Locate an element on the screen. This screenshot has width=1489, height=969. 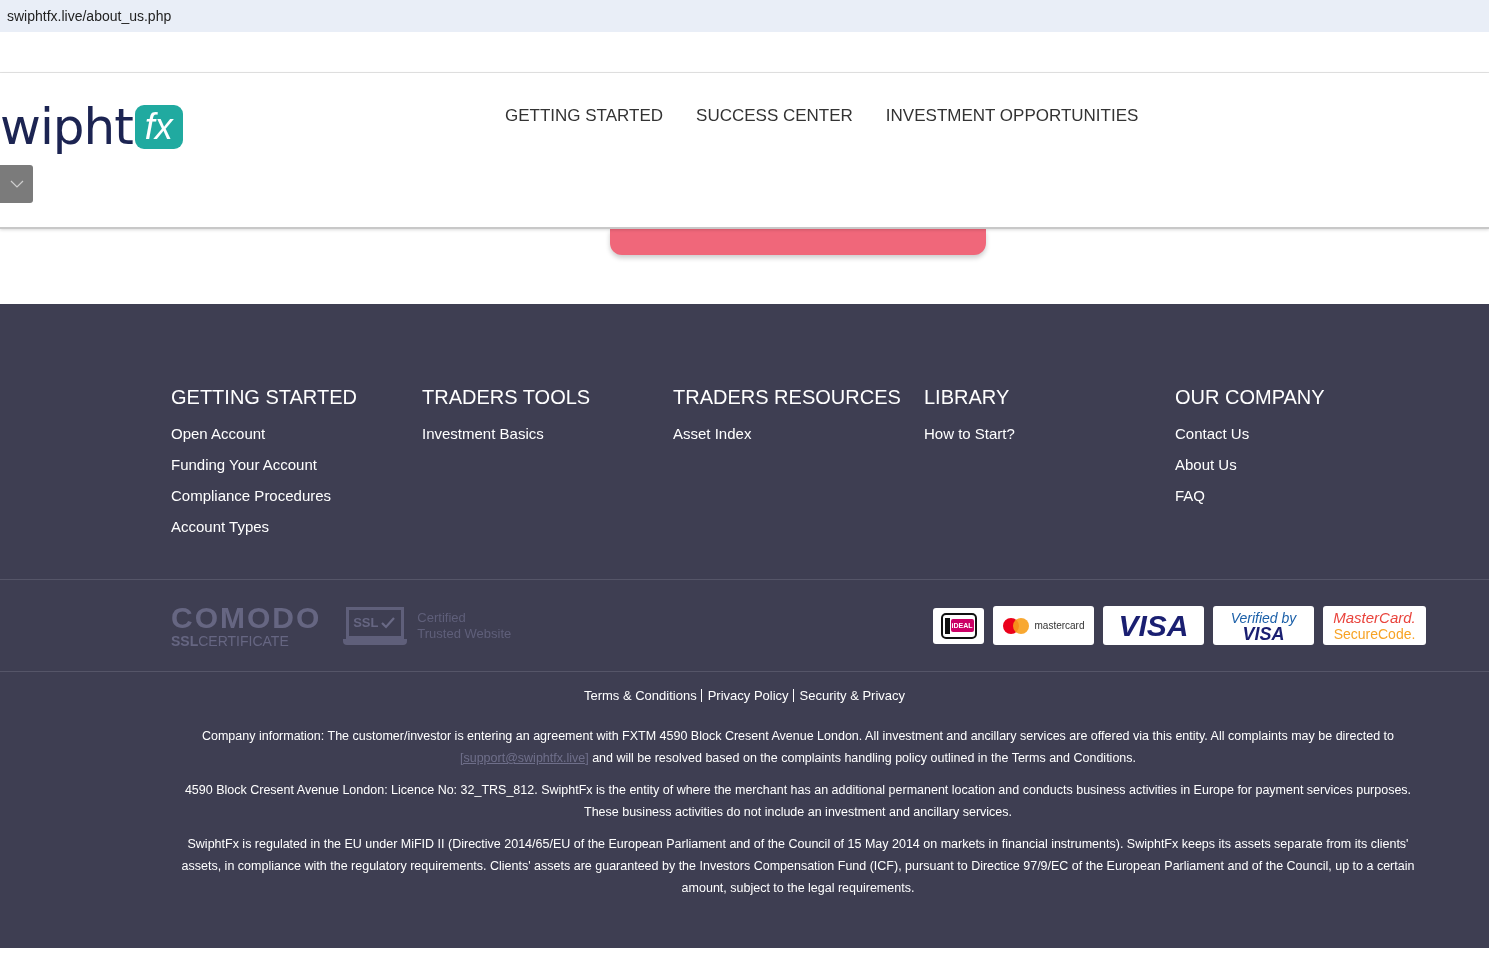
footer-link: Open Account is located at coordinates (296, 433).